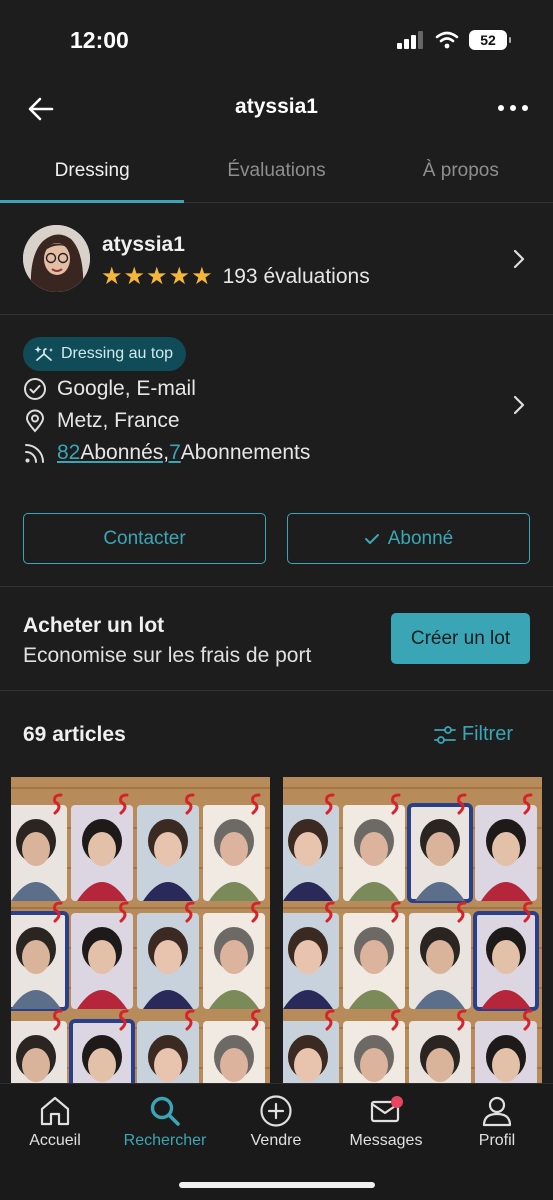  I want to click on profile-tabs: Dressing Évaluations À propos, so click(276, 174).